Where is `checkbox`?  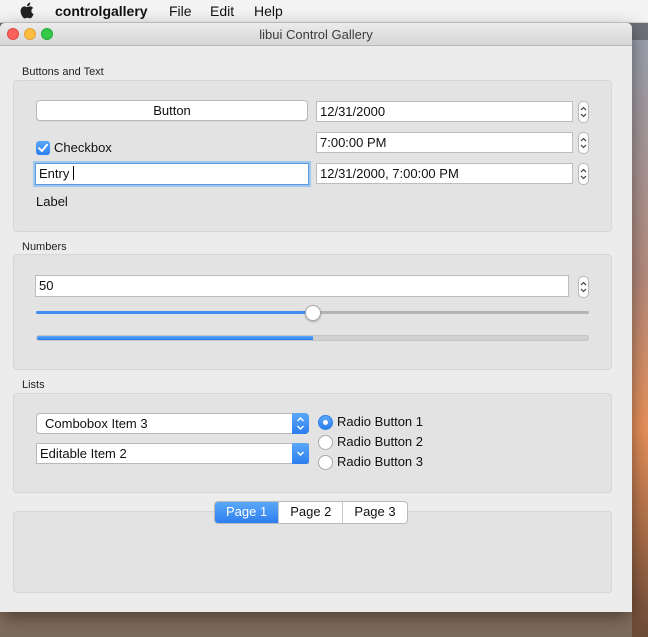 checkbox is located at coordinates (43, 148).